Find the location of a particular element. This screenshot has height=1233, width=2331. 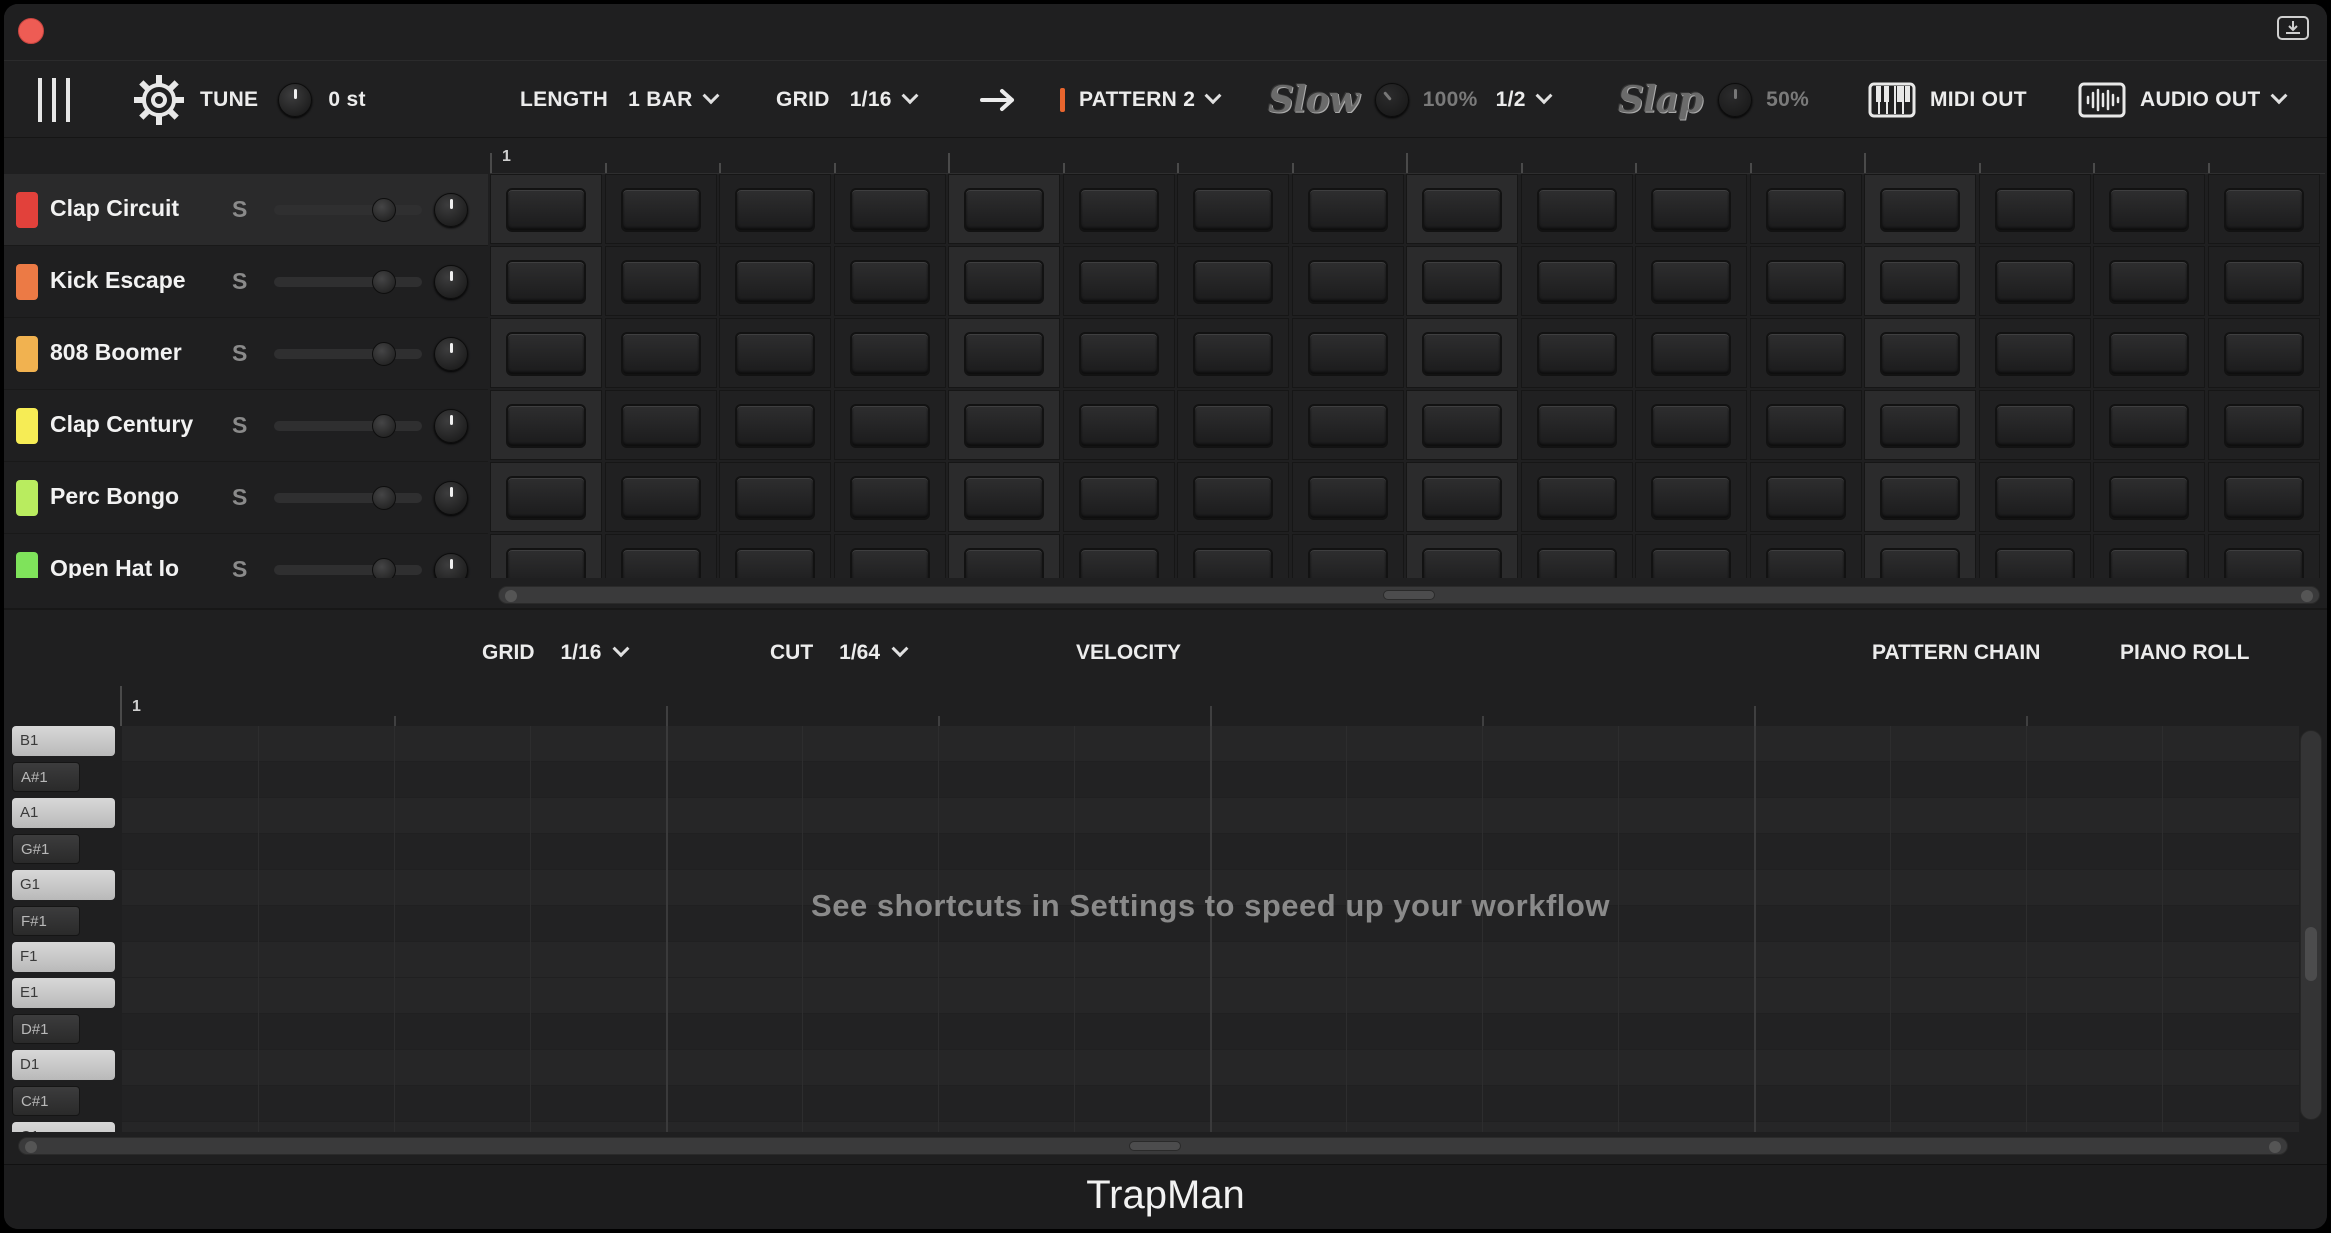

track-row: Clap Circuit S is located at coordinates (246, 210).